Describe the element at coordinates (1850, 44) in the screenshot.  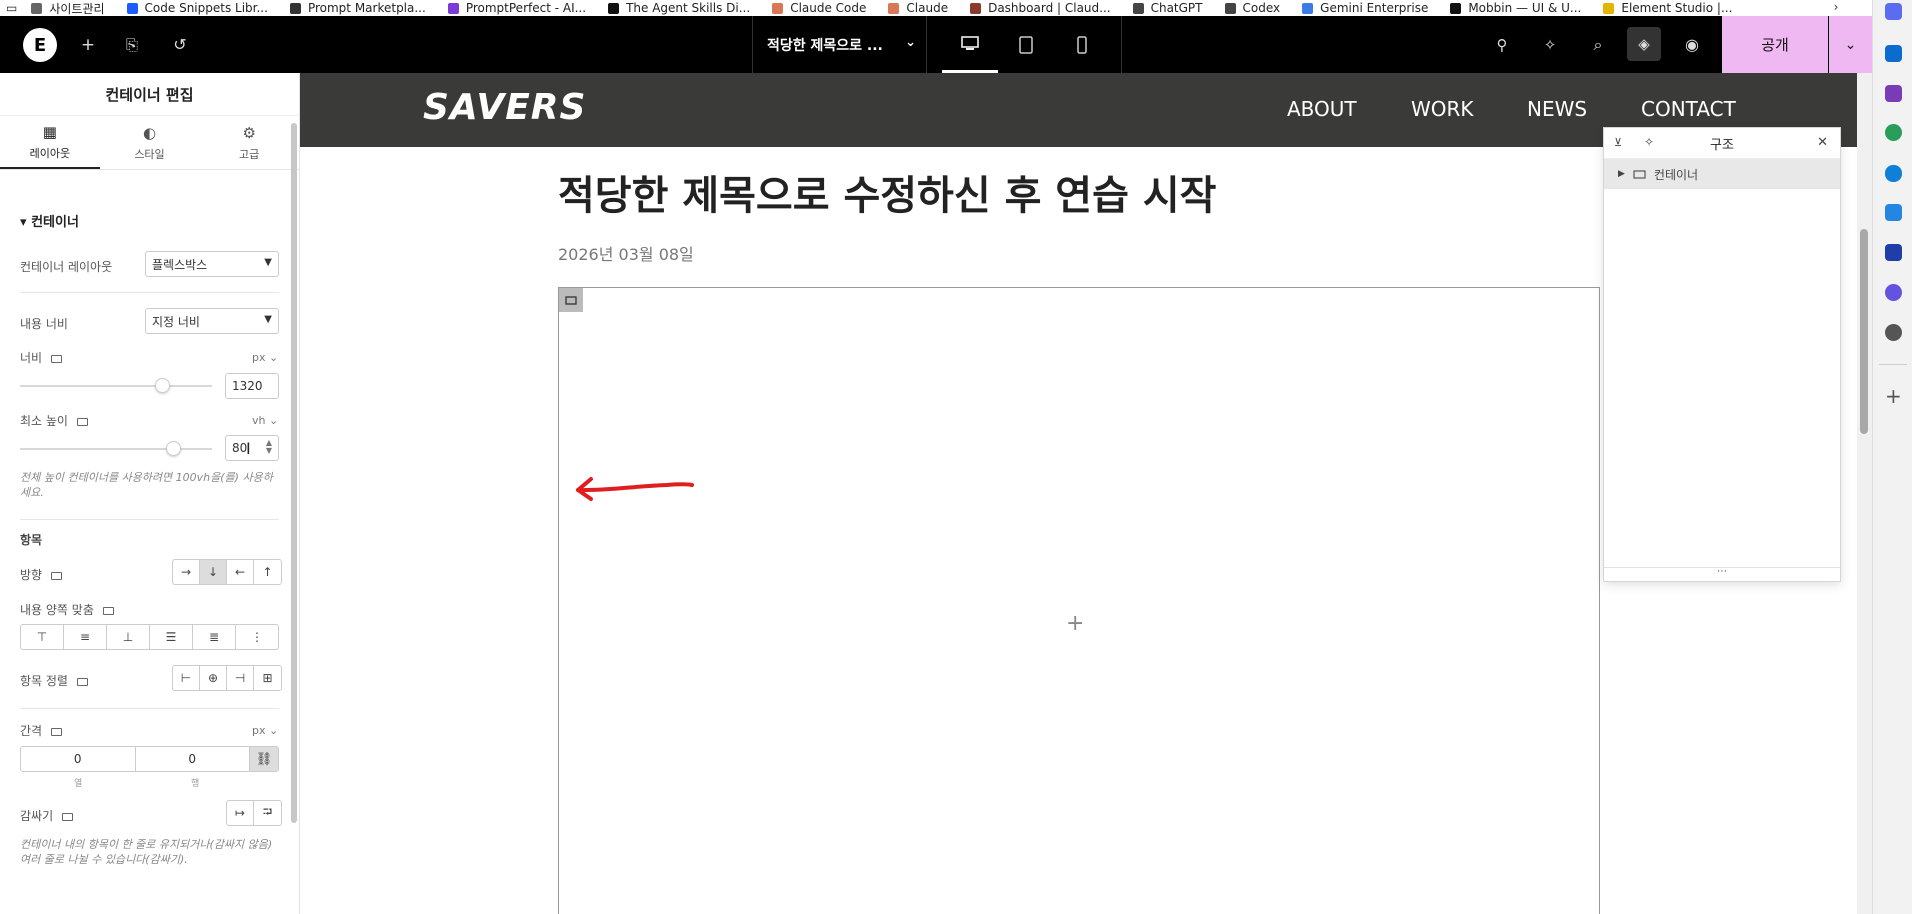
I see `publish-options-chevron-icon: ⌄` at that location.